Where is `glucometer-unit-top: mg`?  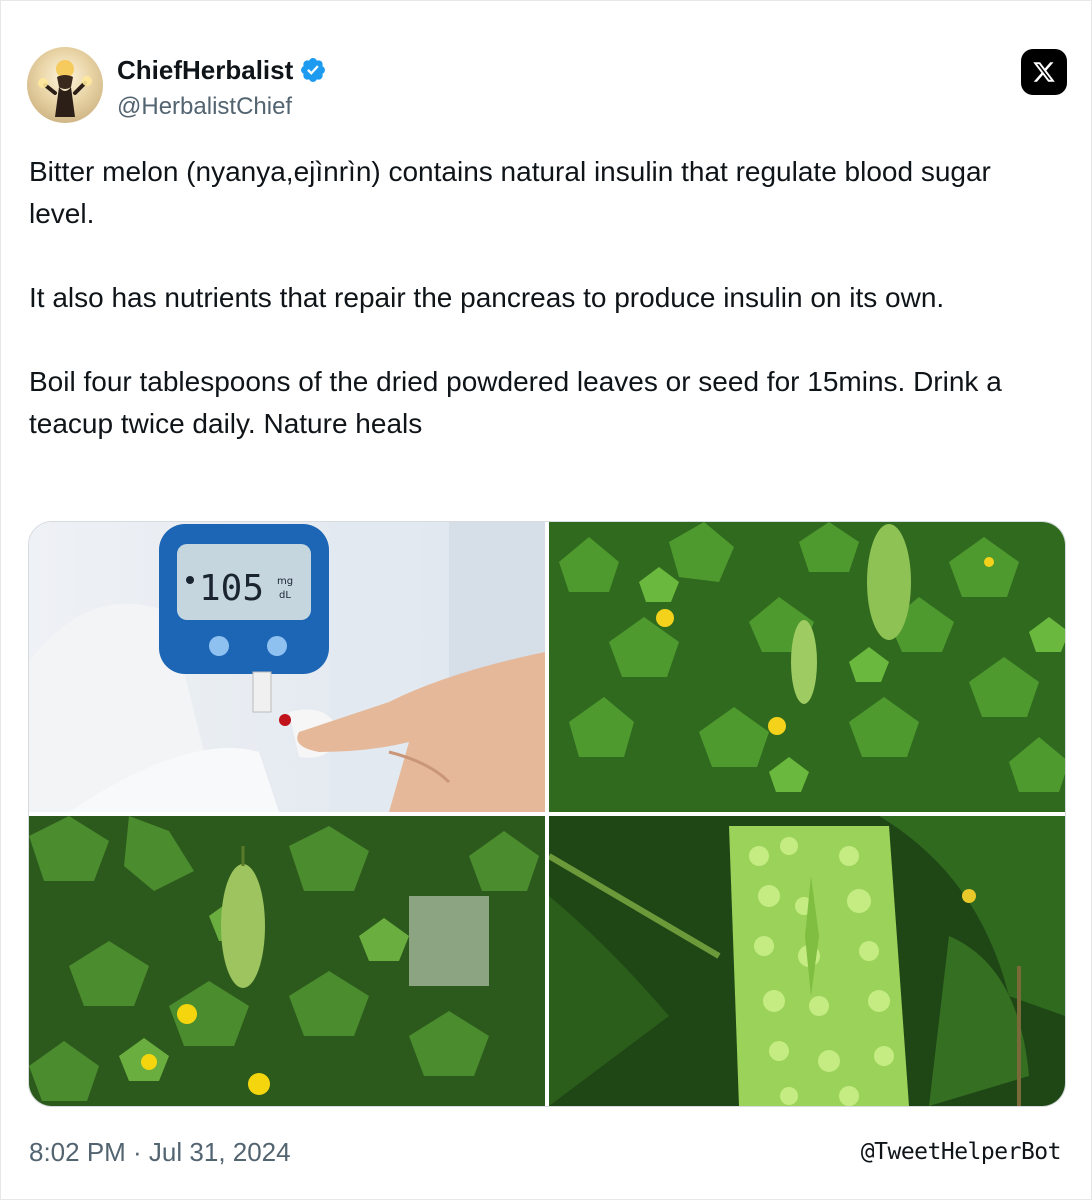
glucometer-unit-top: mg is located at coordinates (285, 581).